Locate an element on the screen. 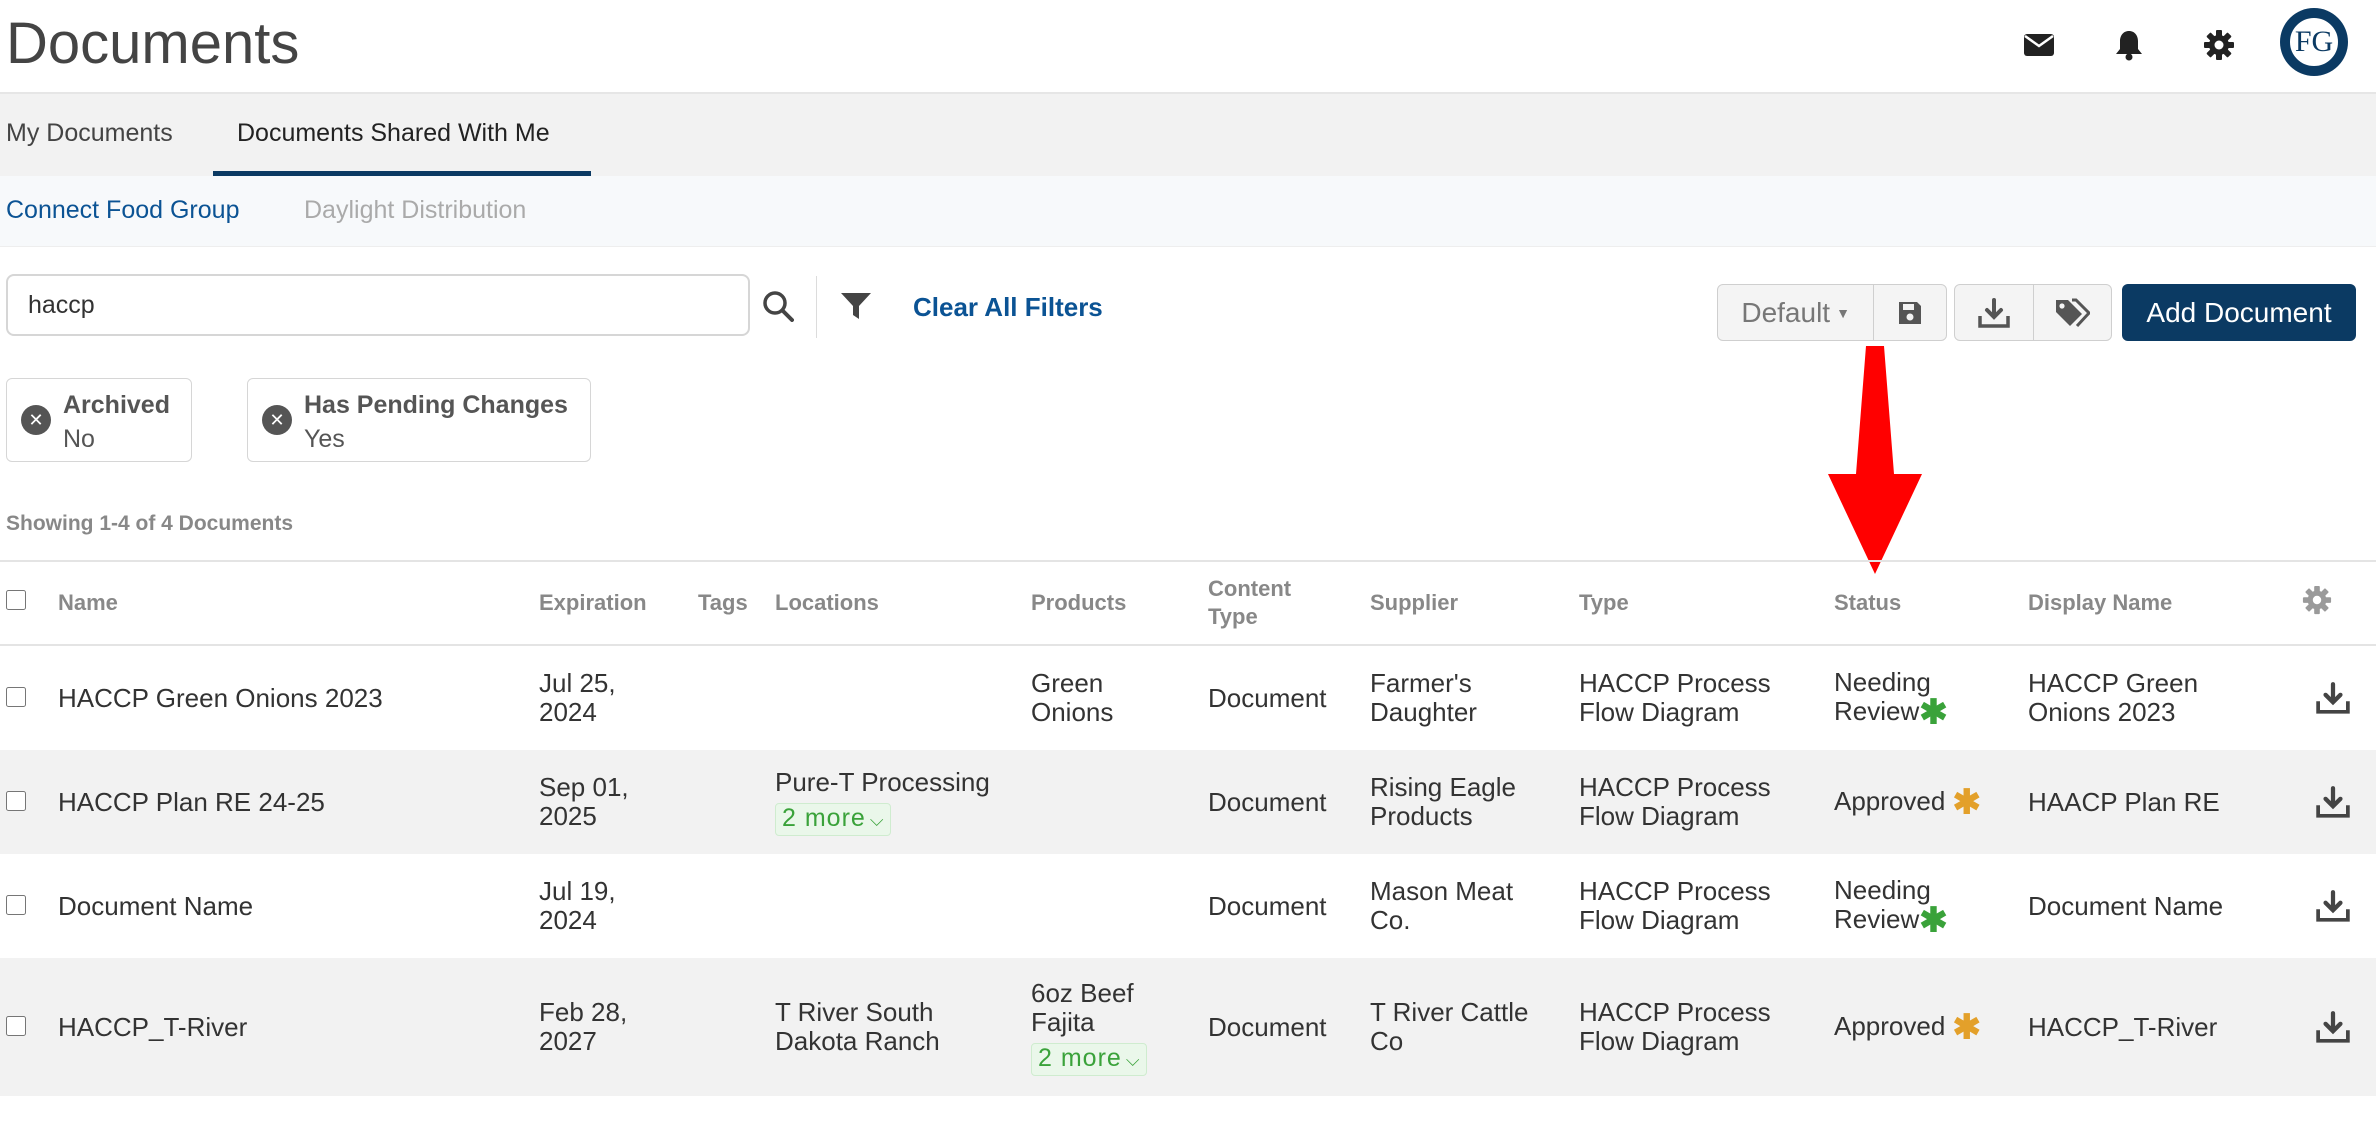 Image resolution: width=2376 pixels, height=1135 pixels. product-line2: Onions is located at coordinates (1072, 712).